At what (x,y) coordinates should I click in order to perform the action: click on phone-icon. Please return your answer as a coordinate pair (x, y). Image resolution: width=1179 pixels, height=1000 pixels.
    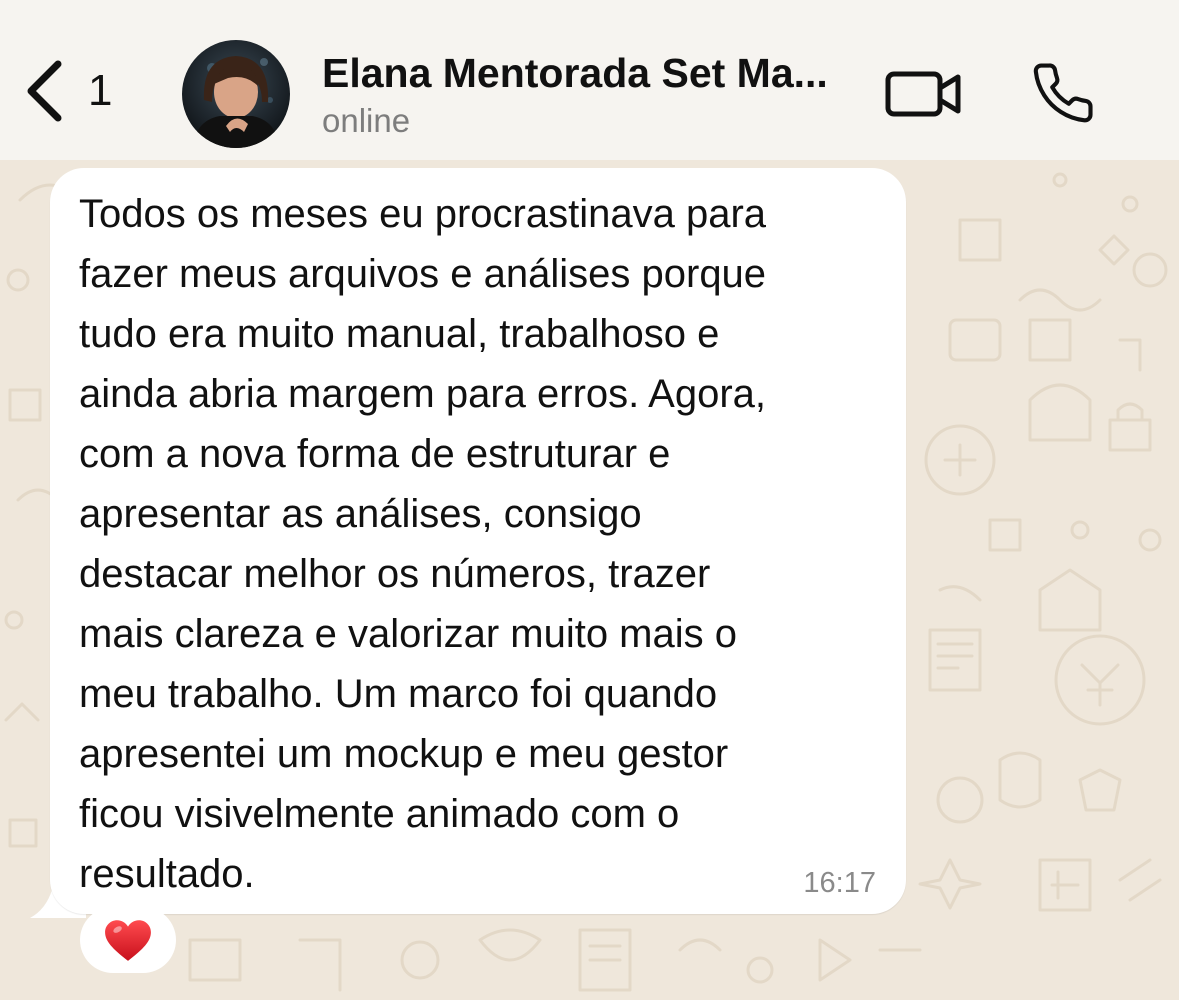
    Looking at the image, I should click on (1063, 93).